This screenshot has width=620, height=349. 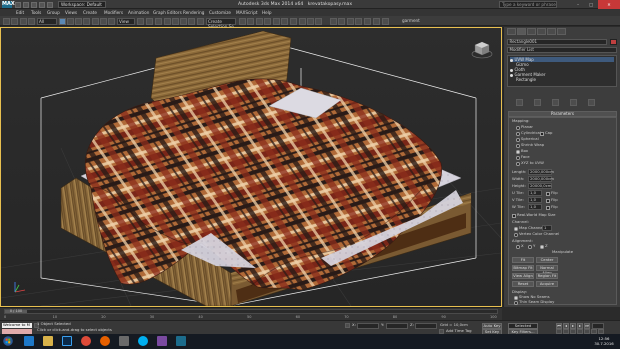 I want to click on u-flip-checkbox, so click(x=548, y=194).